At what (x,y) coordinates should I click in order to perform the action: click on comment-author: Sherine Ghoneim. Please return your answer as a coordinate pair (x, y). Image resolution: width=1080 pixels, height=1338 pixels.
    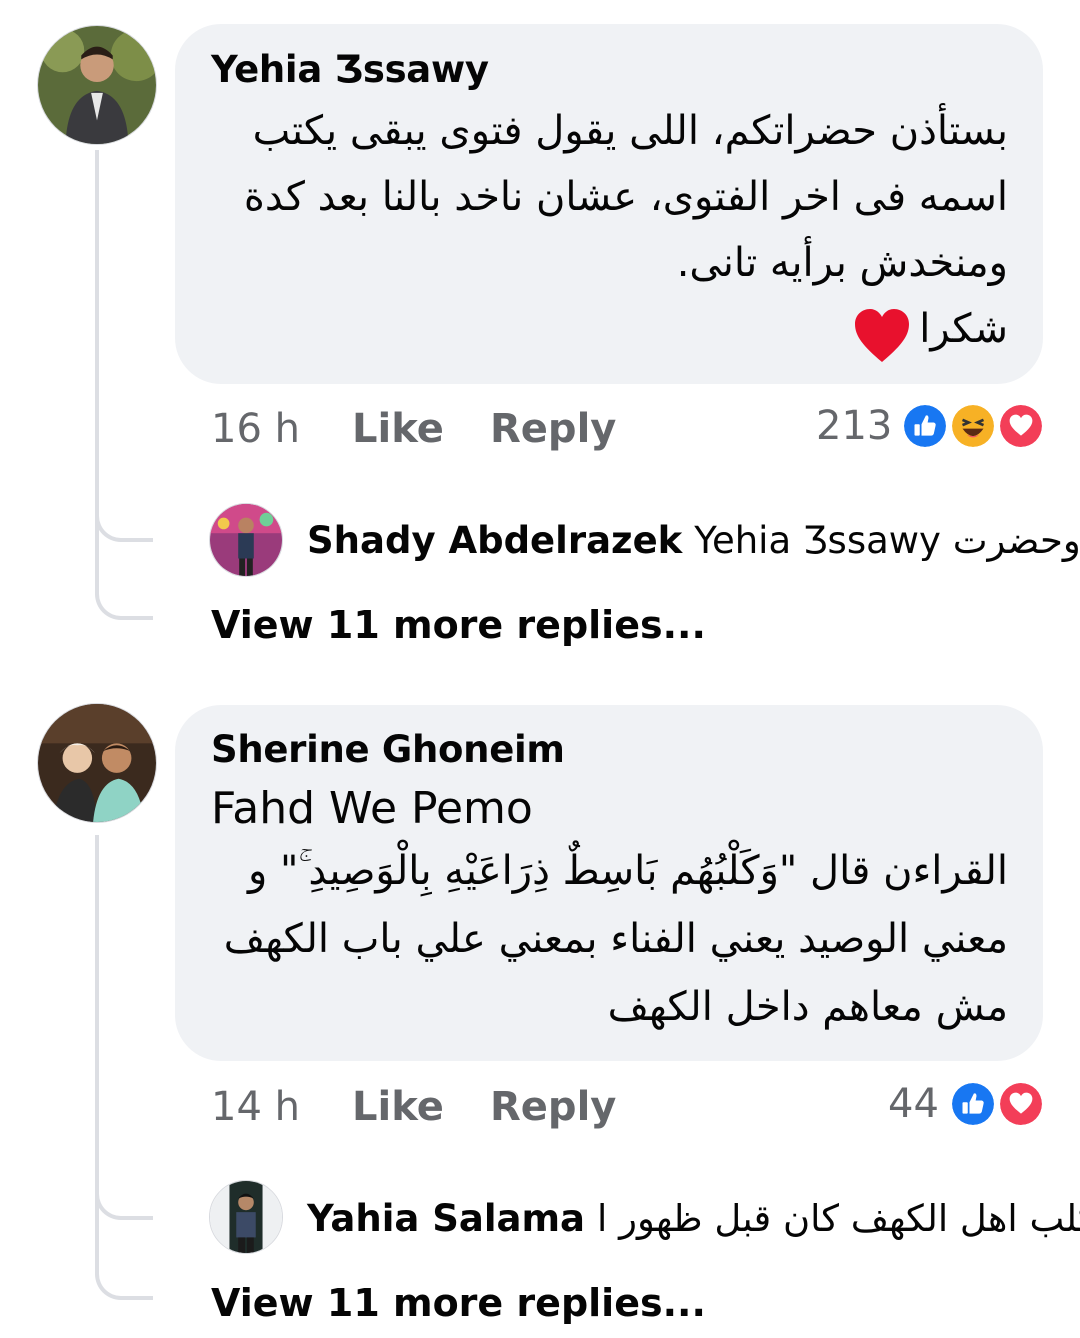
    Looking at the image, I should click on (388, 749).